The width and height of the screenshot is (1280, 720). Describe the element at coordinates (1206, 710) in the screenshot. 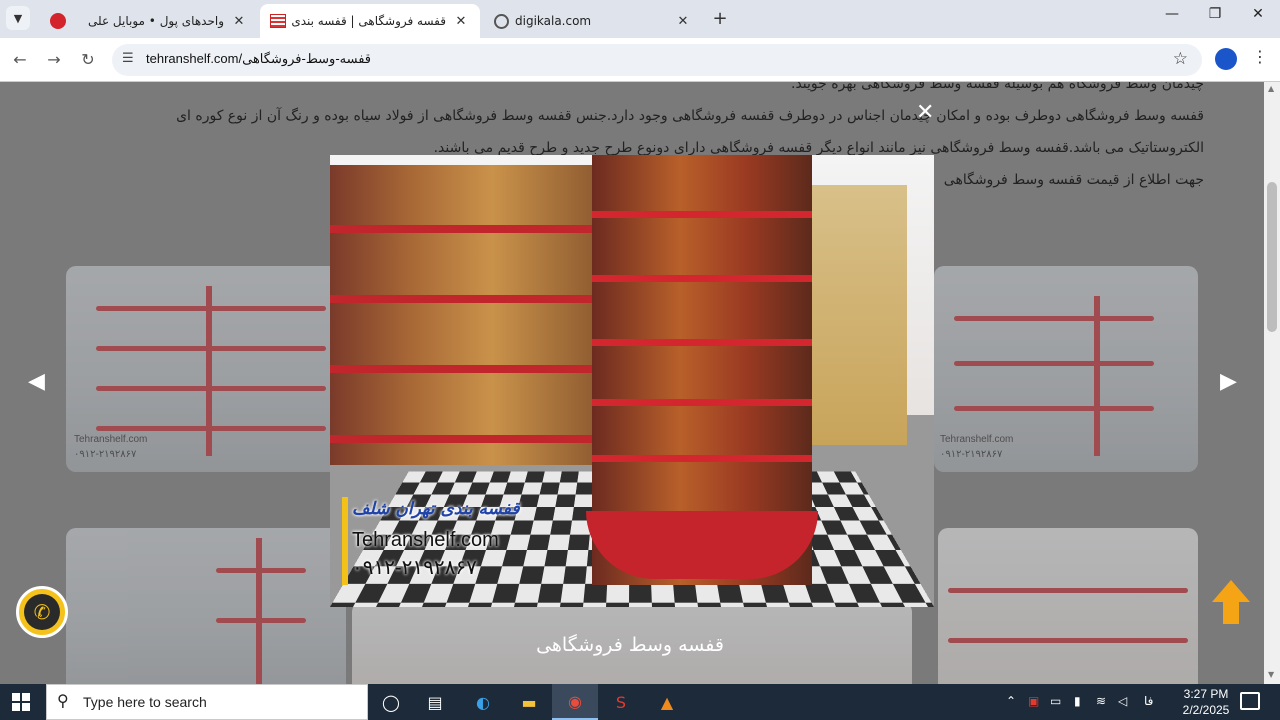

I see `clock-date: 2/2/2025` at that location.